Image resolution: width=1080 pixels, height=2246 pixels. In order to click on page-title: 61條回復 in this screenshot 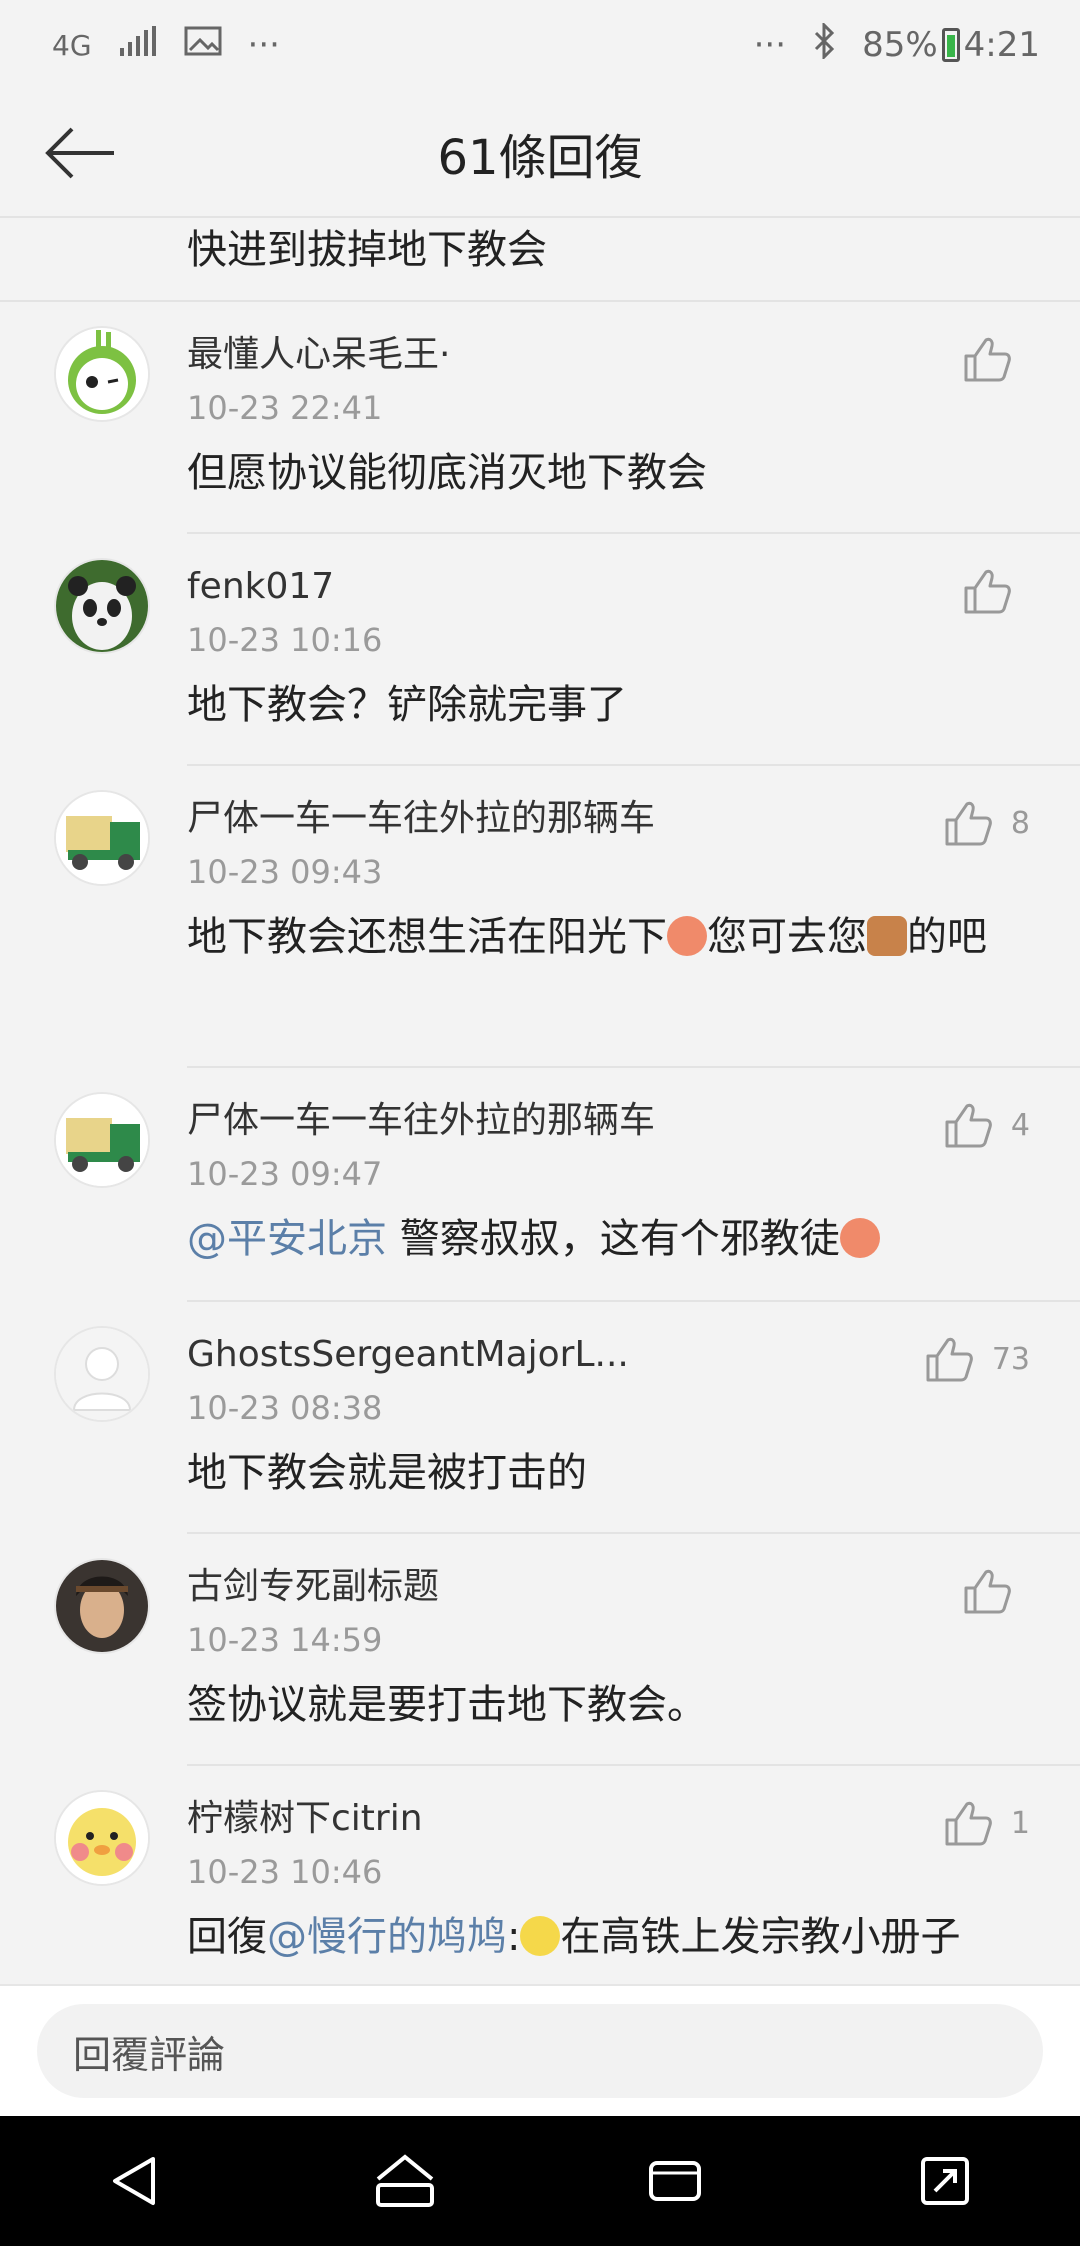, I will do `click(540, 158)`.